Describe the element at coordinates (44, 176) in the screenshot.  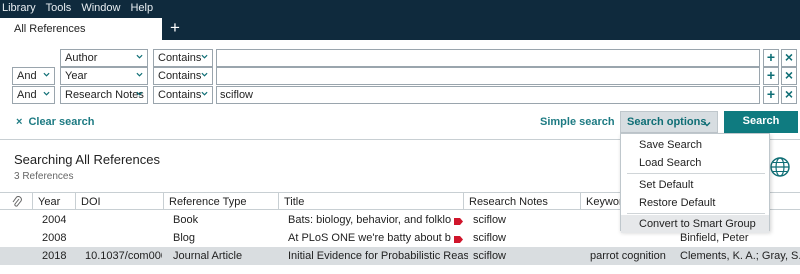
I see `results-count: 3 References` at that location.